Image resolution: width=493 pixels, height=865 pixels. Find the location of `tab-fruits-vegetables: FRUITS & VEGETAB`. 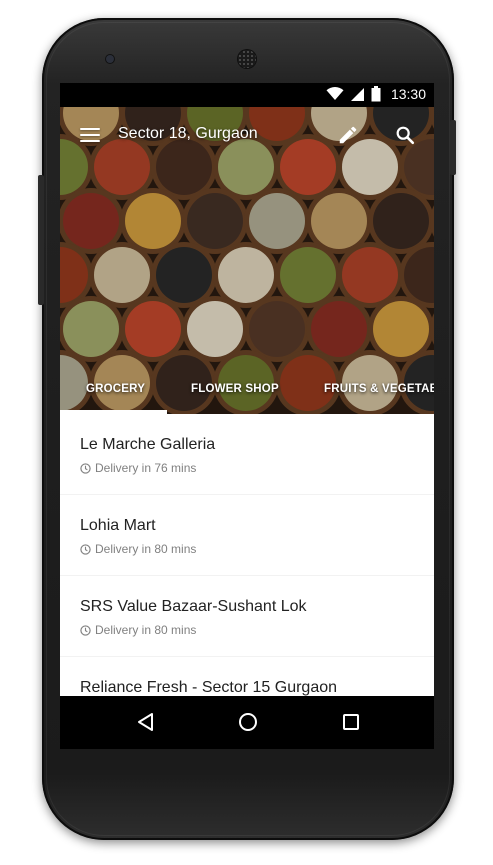

tab-fruits-vegetables: FRUITS & VEGETAB is located at coordinates (379, 389).